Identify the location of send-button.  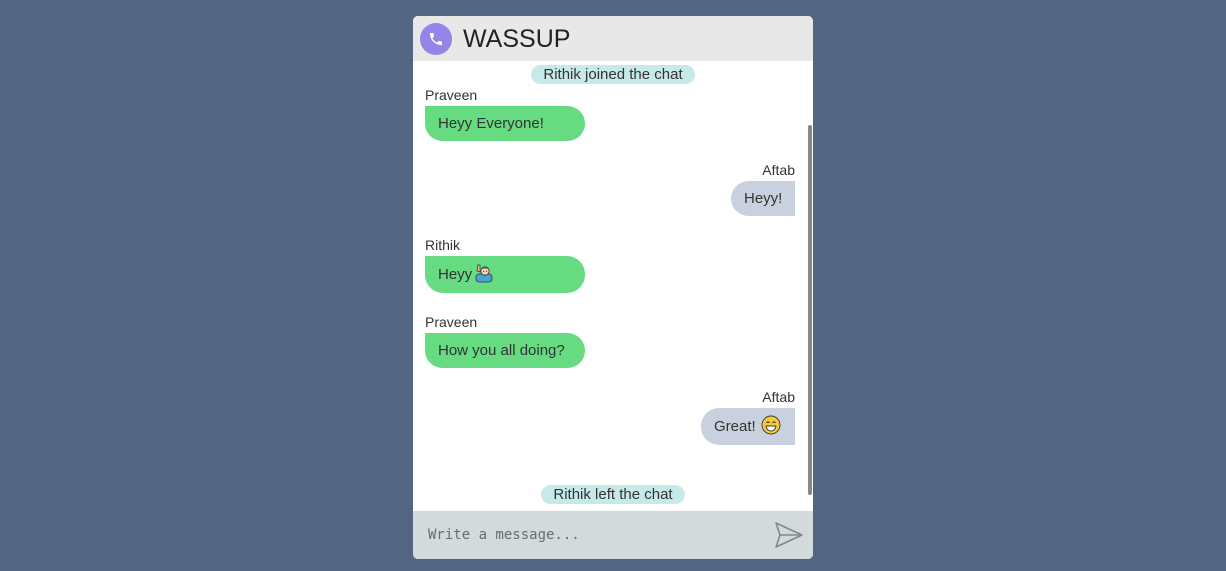
(789, 535).